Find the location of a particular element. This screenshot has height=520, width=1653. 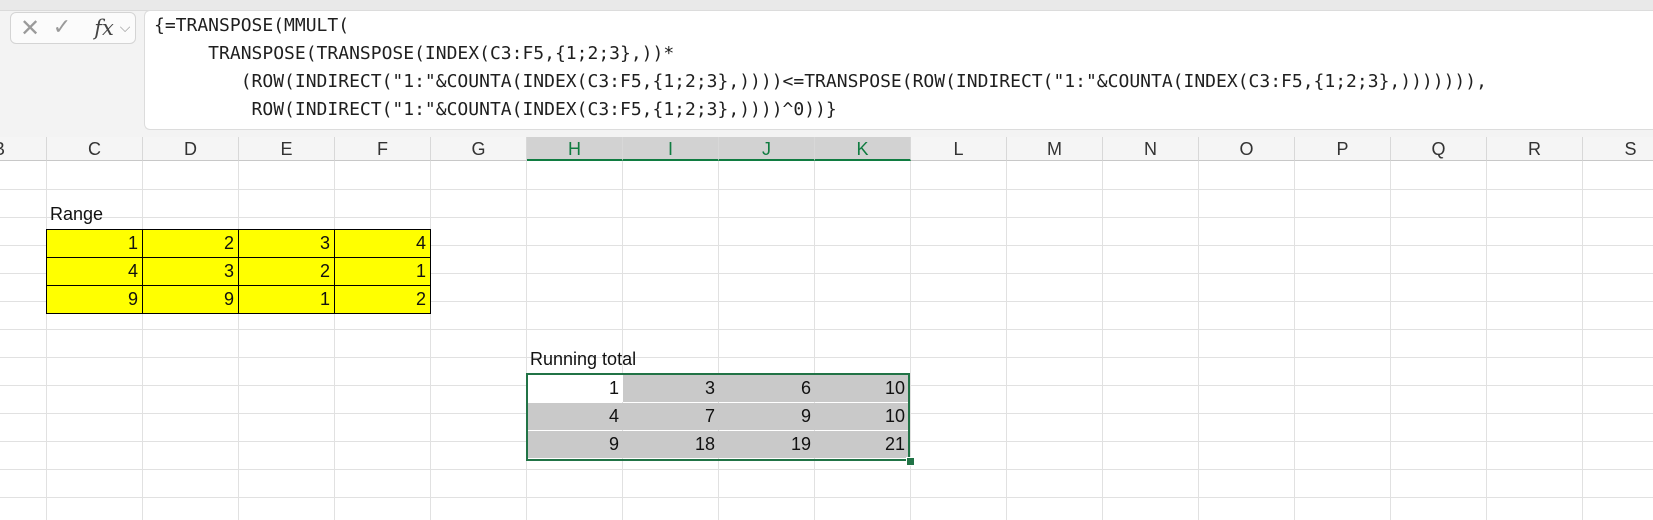

check-icon: ✓ is located at coordinates (62, 28).